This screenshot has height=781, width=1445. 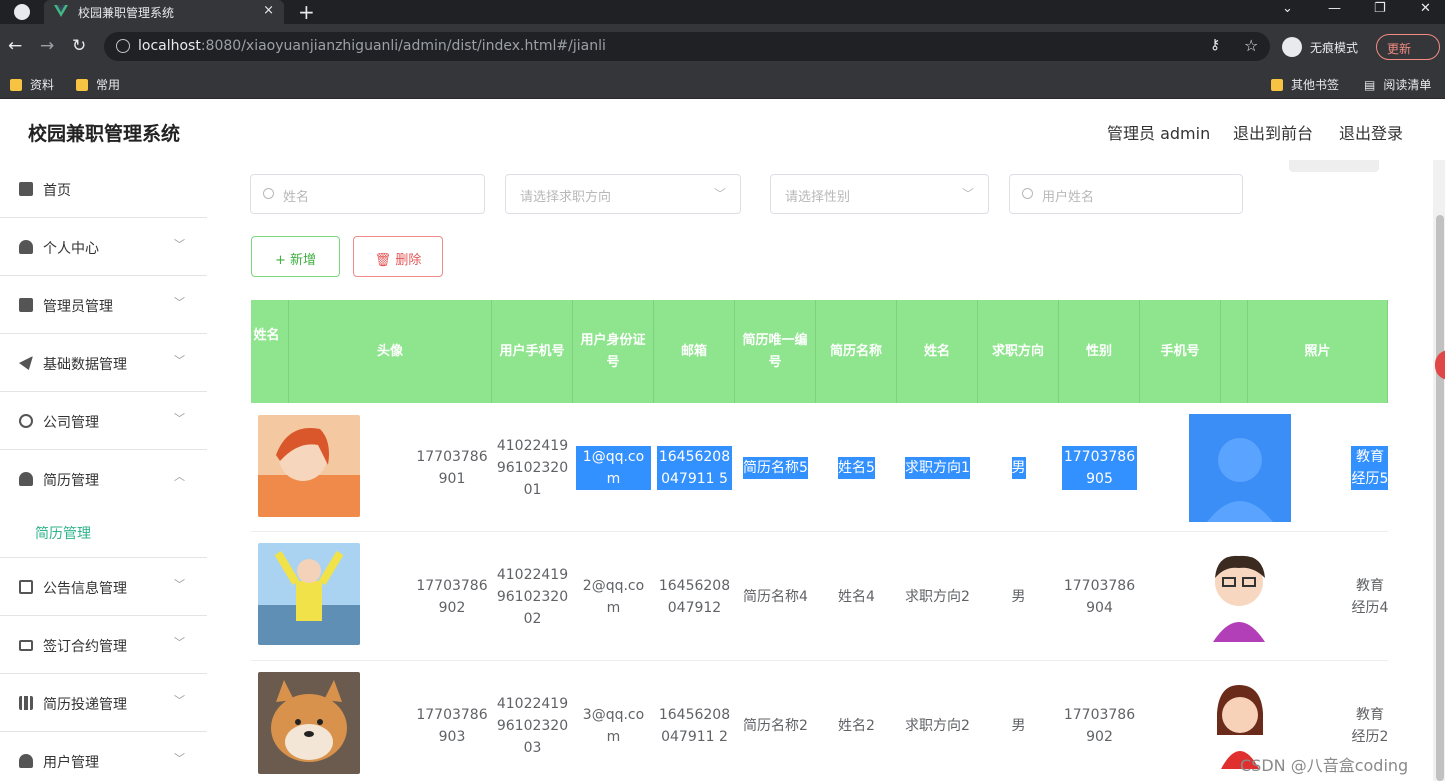 I want to click on cell-gender-text: 男, so click(x=1018, y=467).